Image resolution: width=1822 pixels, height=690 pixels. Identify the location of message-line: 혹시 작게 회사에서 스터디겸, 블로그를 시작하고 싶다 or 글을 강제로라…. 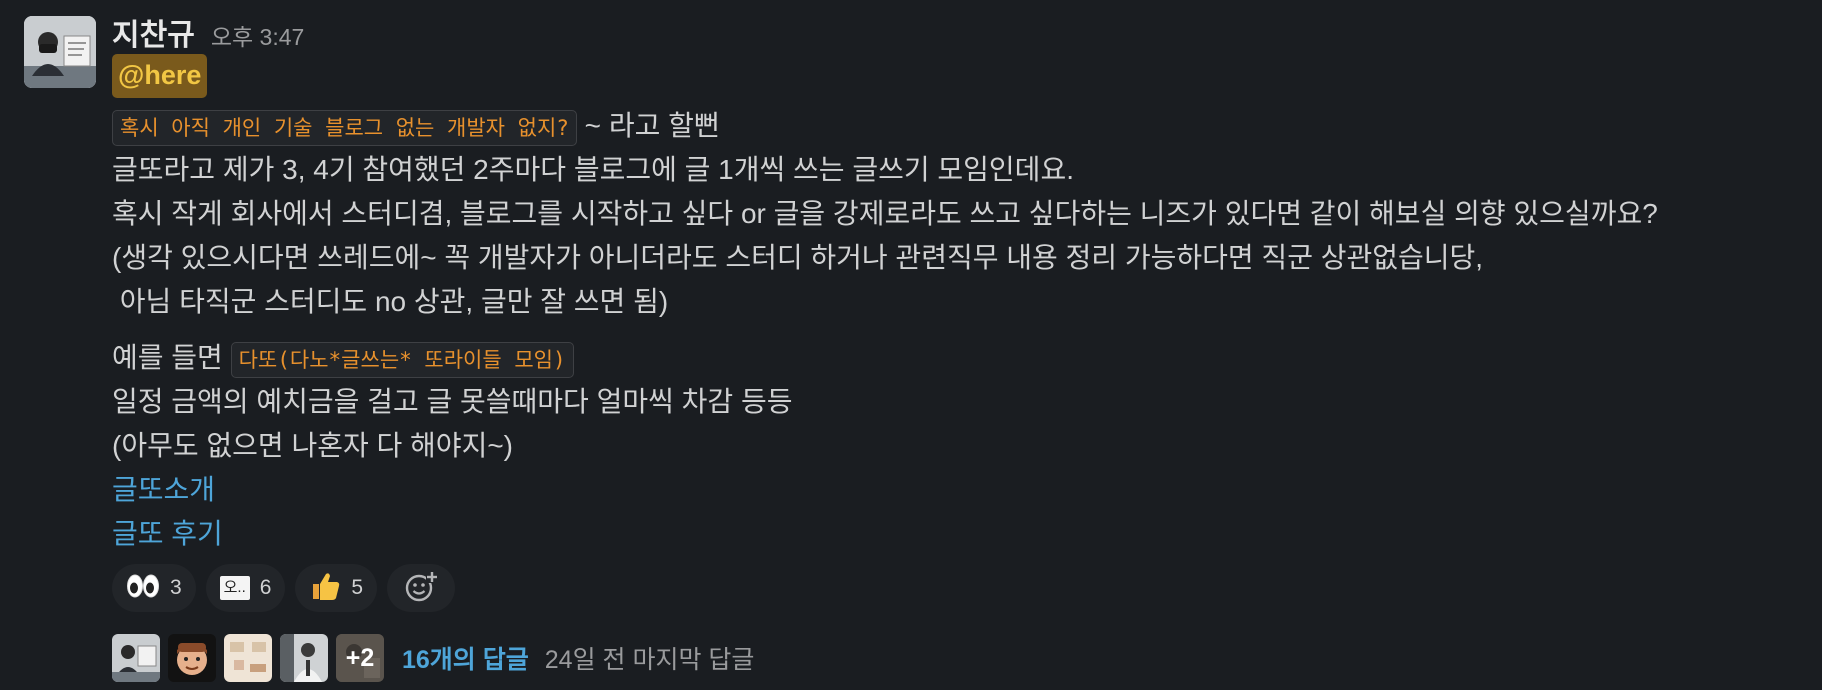
(885, 213).